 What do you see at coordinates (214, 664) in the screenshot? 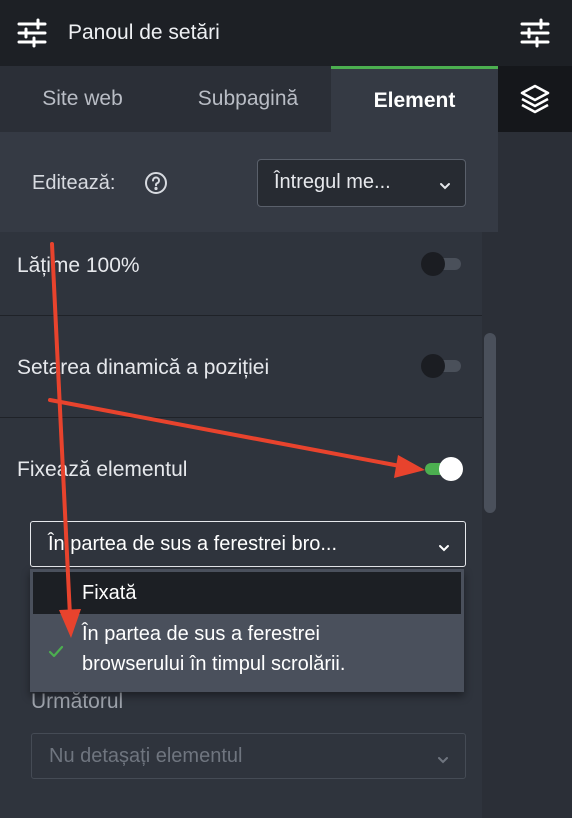
I see `option-text-line: browserului în timpul scrolării.` at bounding box center [214, 664].